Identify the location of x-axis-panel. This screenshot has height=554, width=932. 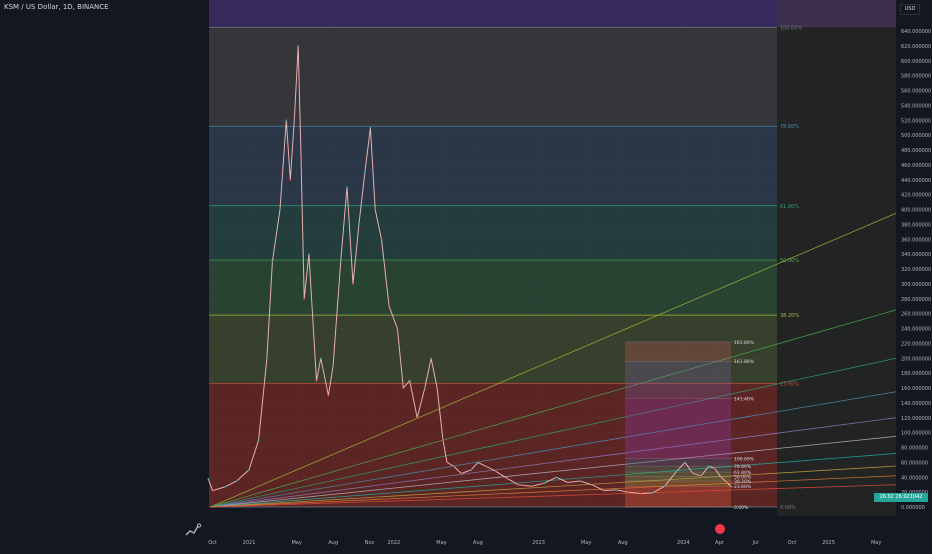
(448, 543).